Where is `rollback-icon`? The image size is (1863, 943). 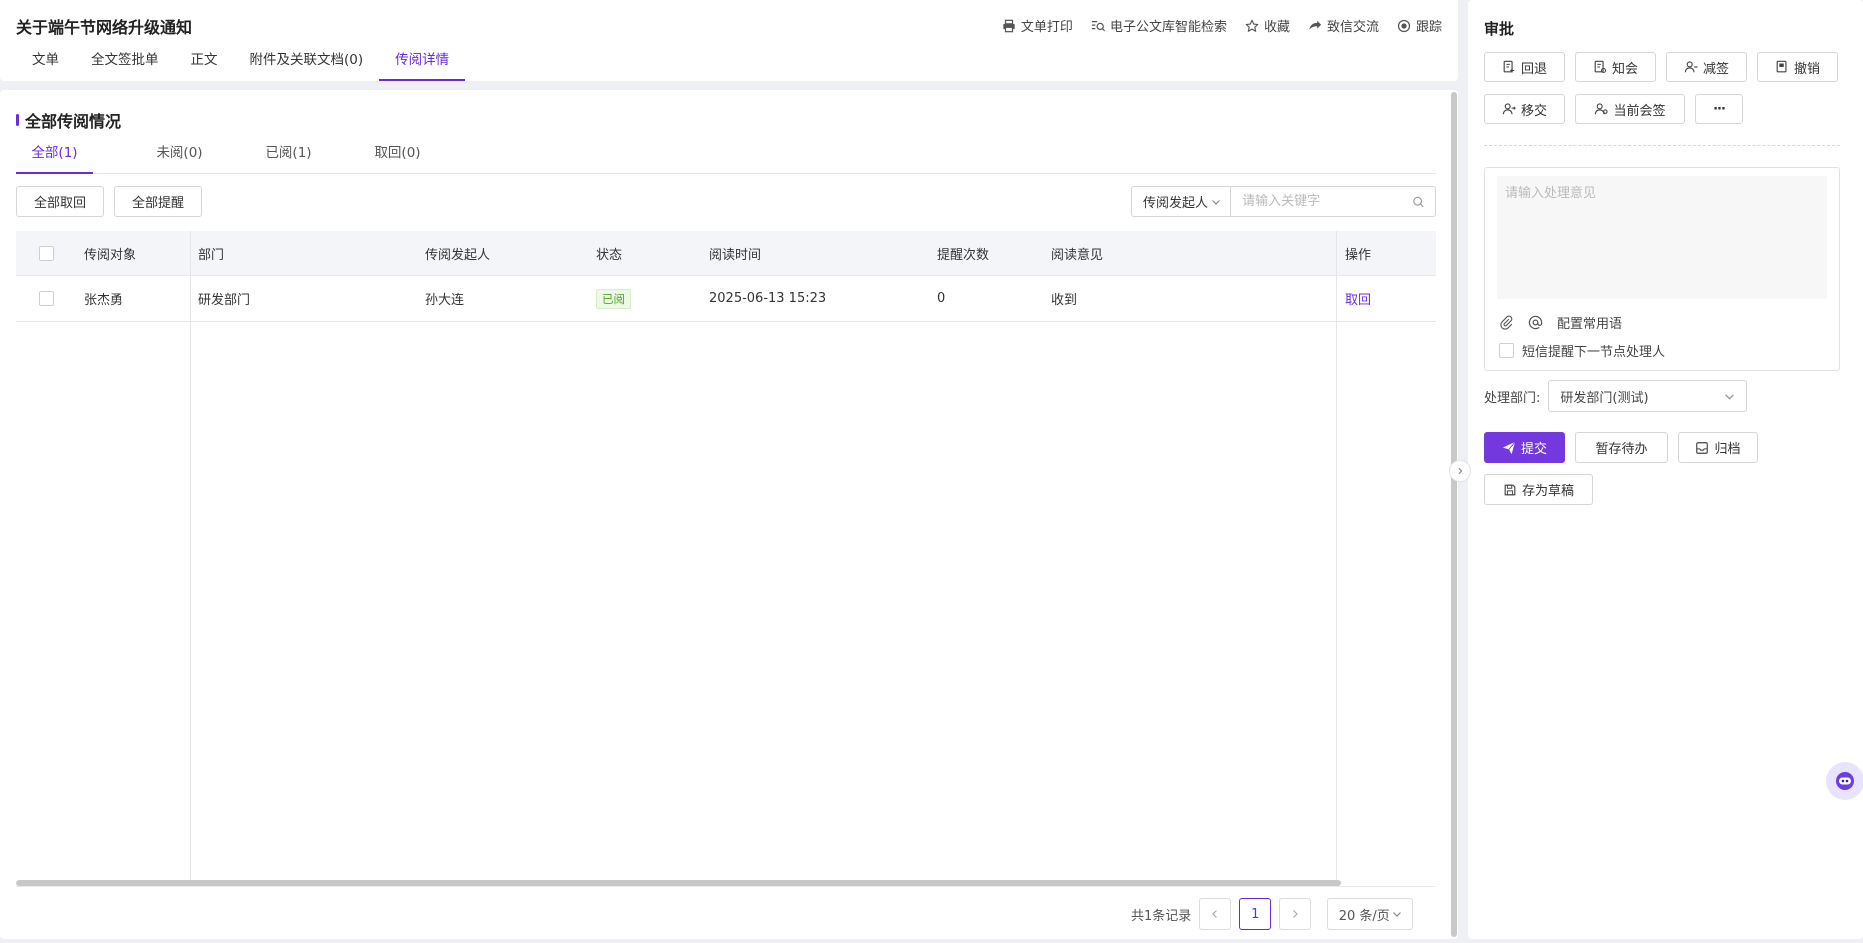 rollback-icon is located at coordinates (1509, 66).